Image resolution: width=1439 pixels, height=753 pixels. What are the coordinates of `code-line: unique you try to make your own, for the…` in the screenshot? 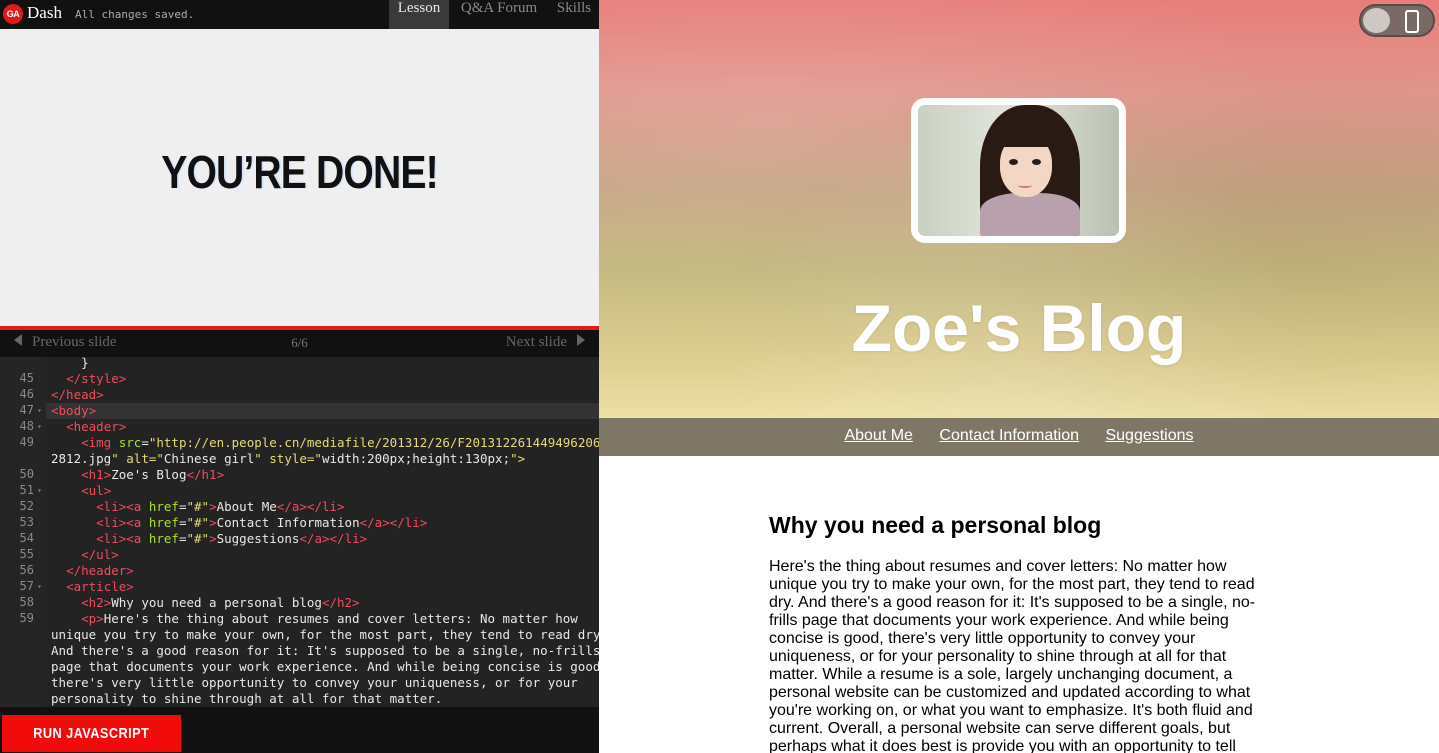 It's located at (325, 635).